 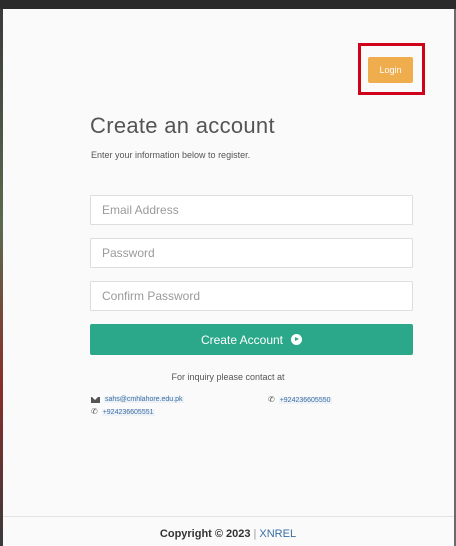 What do you see at coordinates (277, 534) in the screenshot?
I see `brand-link: XNREL` at bounding box center [277, 534].